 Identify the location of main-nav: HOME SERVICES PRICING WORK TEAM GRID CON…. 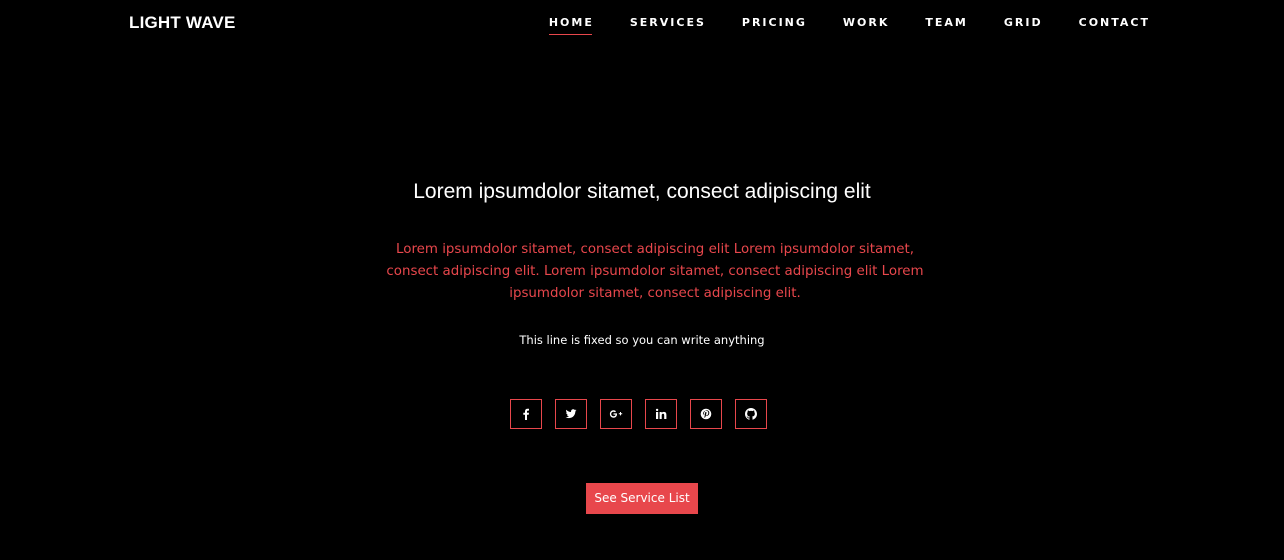
(849, 22).